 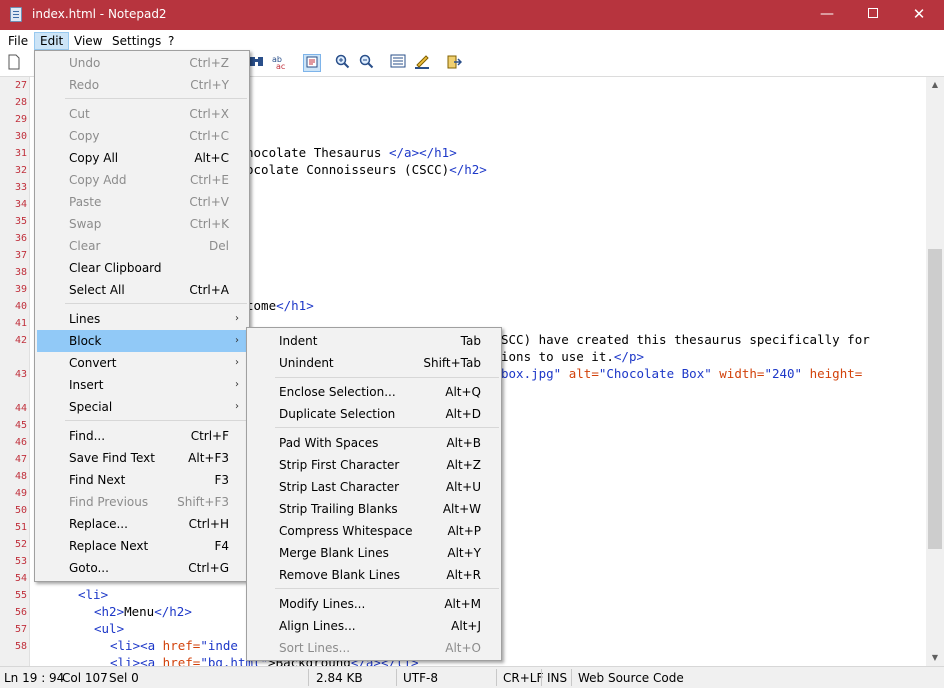 What do you see at coordinates (142, 202) in the screenshot?
I see `edit-menu-item-paste: Paste Ctrl+V` at bounding box center [142, 202].